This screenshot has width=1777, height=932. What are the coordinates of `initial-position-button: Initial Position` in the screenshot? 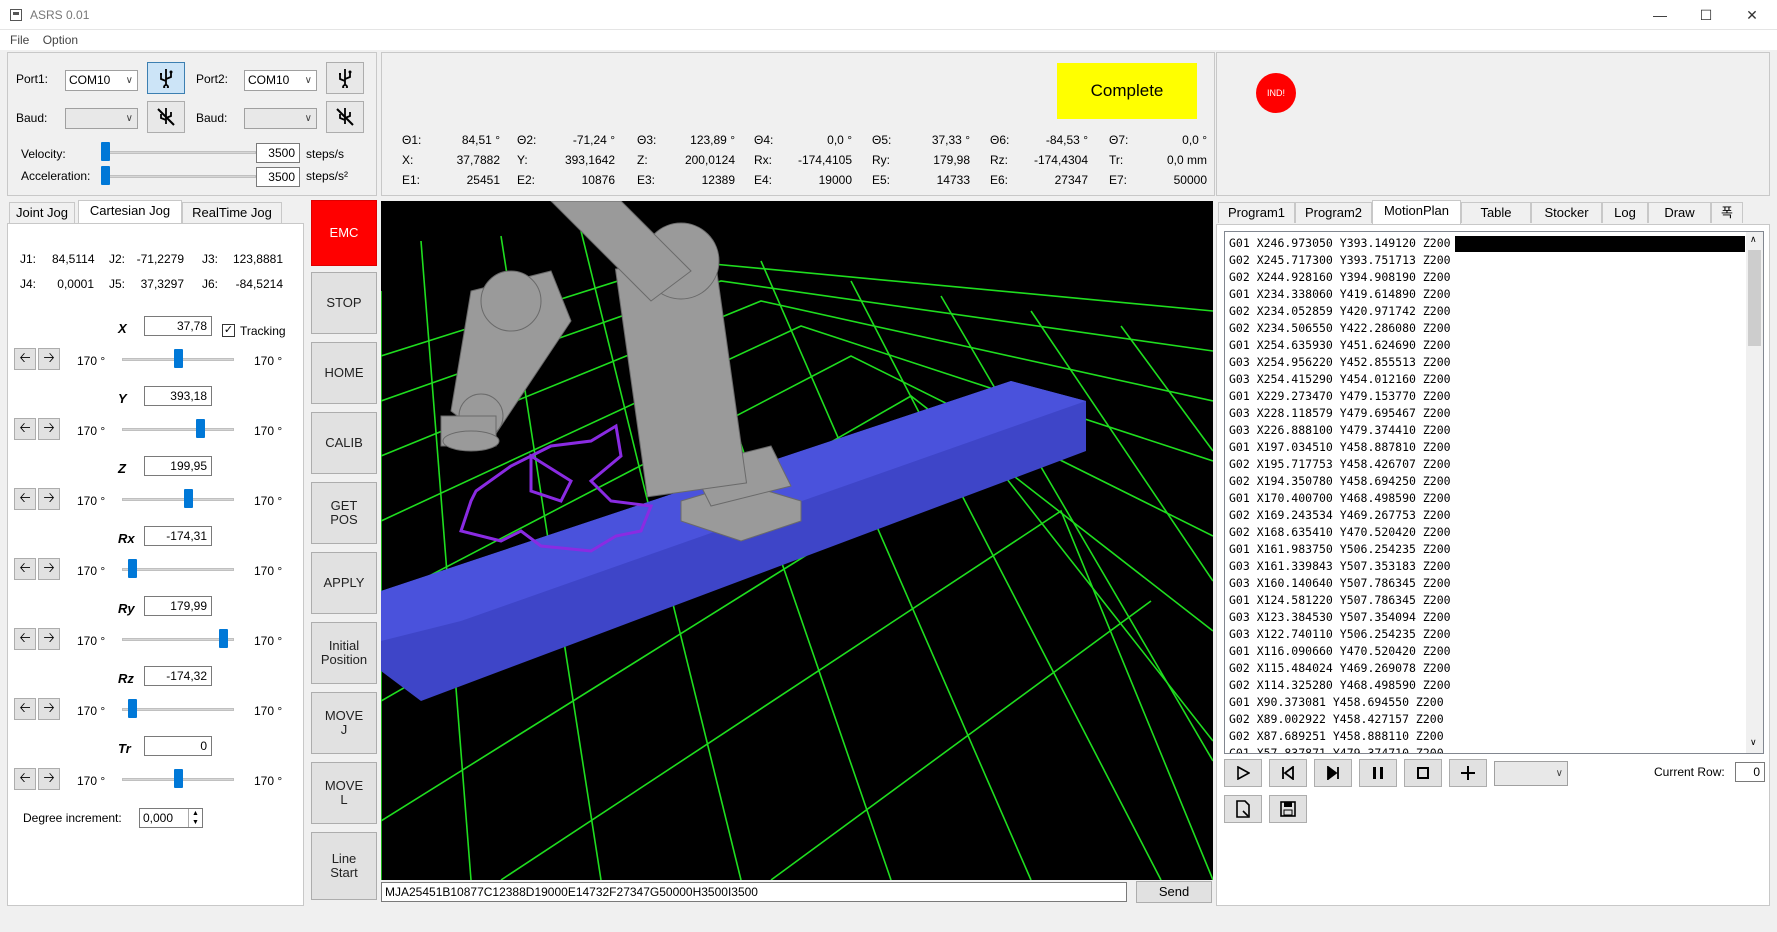 It's located at (344, 653).